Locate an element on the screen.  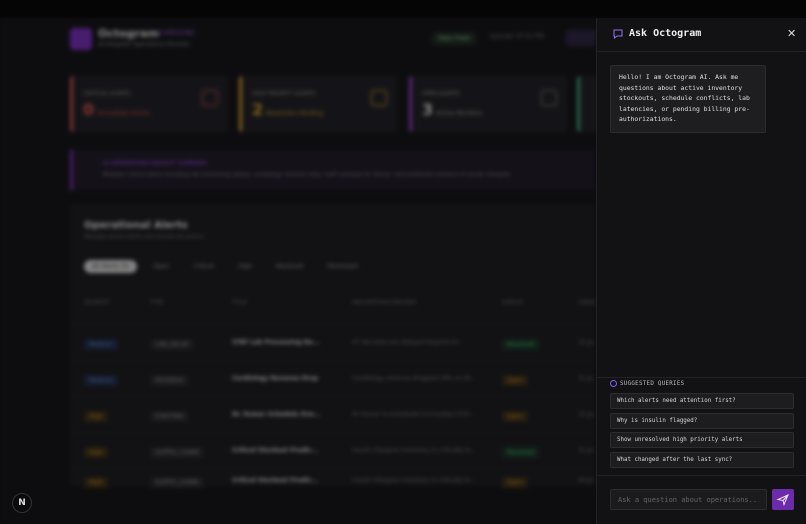
send-button is located at coordinates (783, 499).